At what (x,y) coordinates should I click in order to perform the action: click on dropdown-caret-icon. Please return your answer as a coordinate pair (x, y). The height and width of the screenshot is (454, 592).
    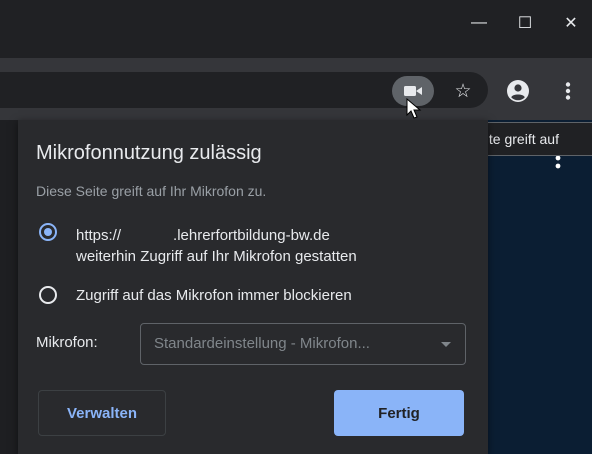
    Looking at the image, I should click on (446, 344).